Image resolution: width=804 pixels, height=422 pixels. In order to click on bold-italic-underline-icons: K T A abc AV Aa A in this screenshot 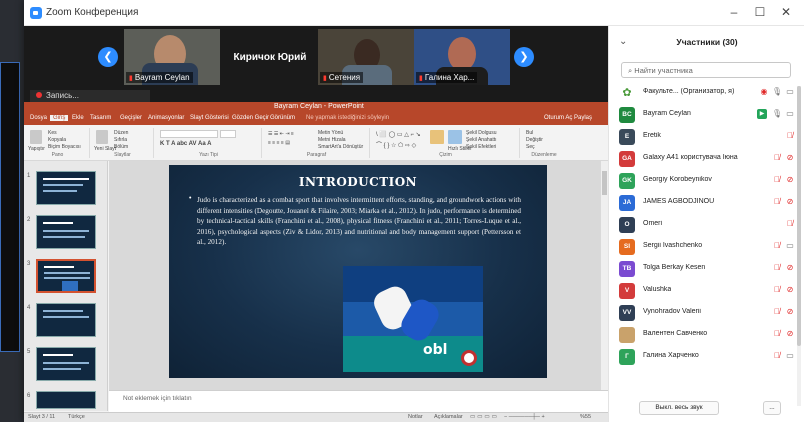, I will do `click(185, 144)`.